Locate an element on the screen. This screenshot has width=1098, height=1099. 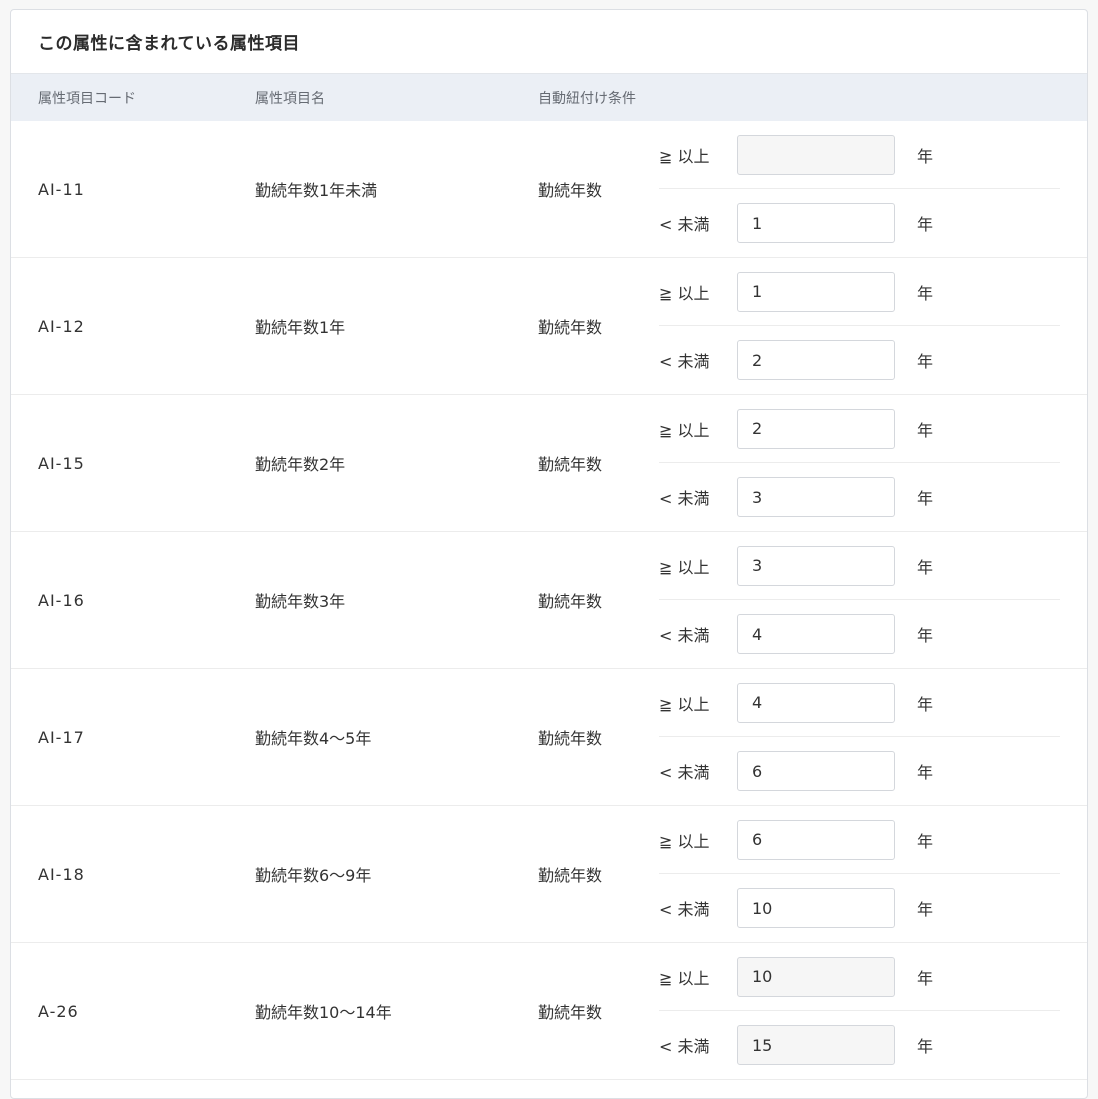
header-condition: 自動紐付け条件 is located at coordinates (587, 98).